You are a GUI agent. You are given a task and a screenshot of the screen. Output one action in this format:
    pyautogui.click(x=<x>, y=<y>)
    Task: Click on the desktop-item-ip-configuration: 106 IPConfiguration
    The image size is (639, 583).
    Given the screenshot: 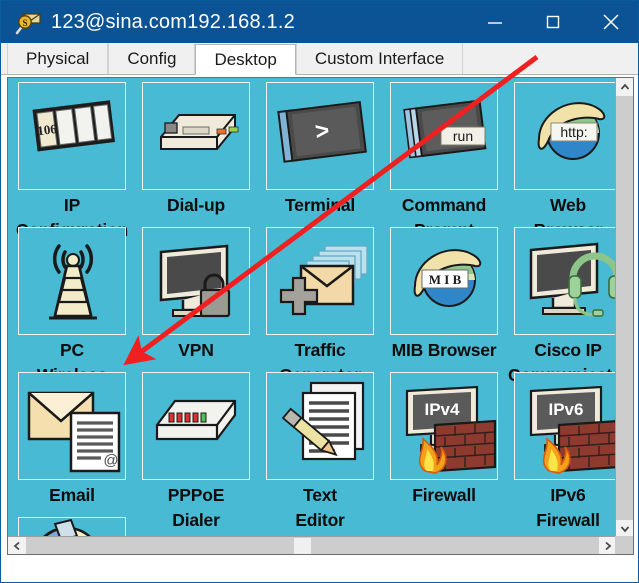 What is the action you would take?
    pyautogui.click(x=72, y=162)
    